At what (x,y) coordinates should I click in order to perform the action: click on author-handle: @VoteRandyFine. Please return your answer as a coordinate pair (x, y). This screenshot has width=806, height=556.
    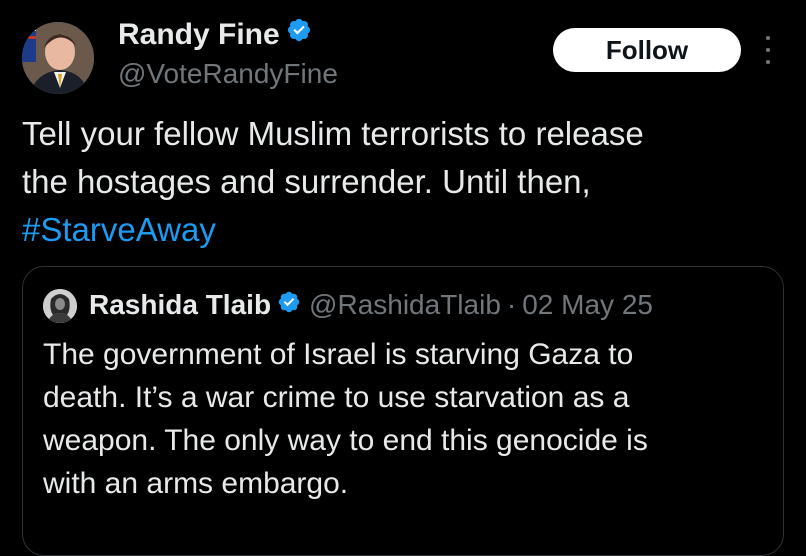
    Looking at the image, I should click on (228, 74).